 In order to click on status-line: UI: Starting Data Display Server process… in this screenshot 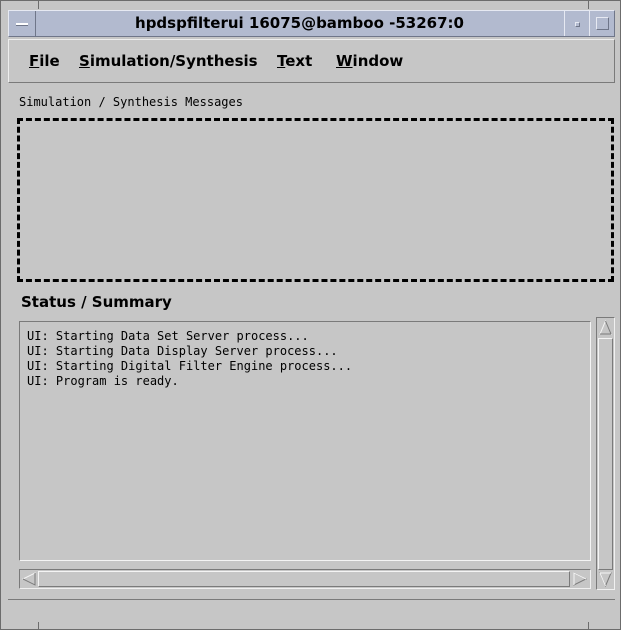, I will do `click(182, 351)`.